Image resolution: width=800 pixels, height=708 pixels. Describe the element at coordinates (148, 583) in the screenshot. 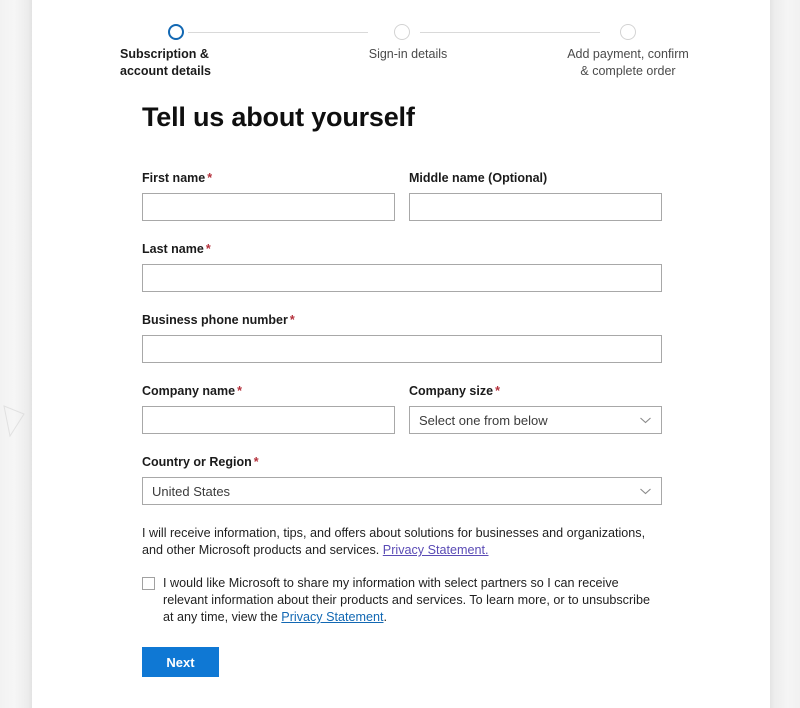

I see `partner-optin-checkbox` at that location.